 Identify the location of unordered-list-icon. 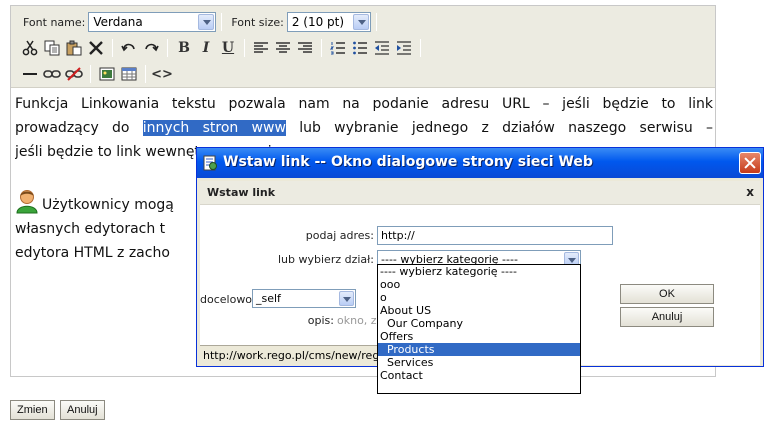
(360, 48).